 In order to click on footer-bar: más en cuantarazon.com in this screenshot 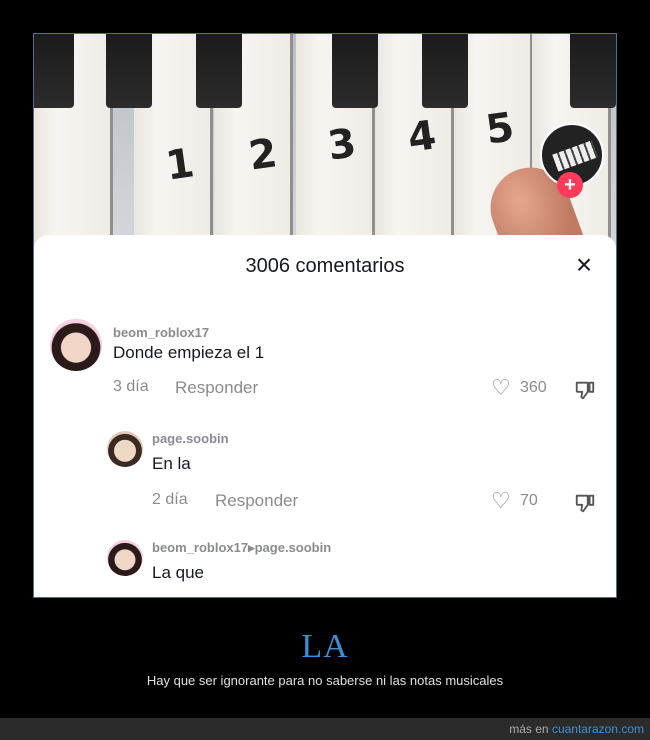, I will do `click(325, 729)`.